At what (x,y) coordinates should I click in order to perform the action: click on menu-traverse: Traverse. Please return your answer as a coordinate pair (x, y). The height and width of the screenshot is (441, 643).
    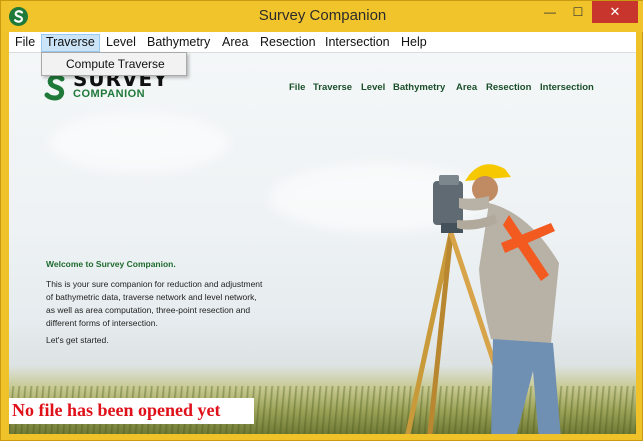
    Looking at the image, I should click on (70, 43).